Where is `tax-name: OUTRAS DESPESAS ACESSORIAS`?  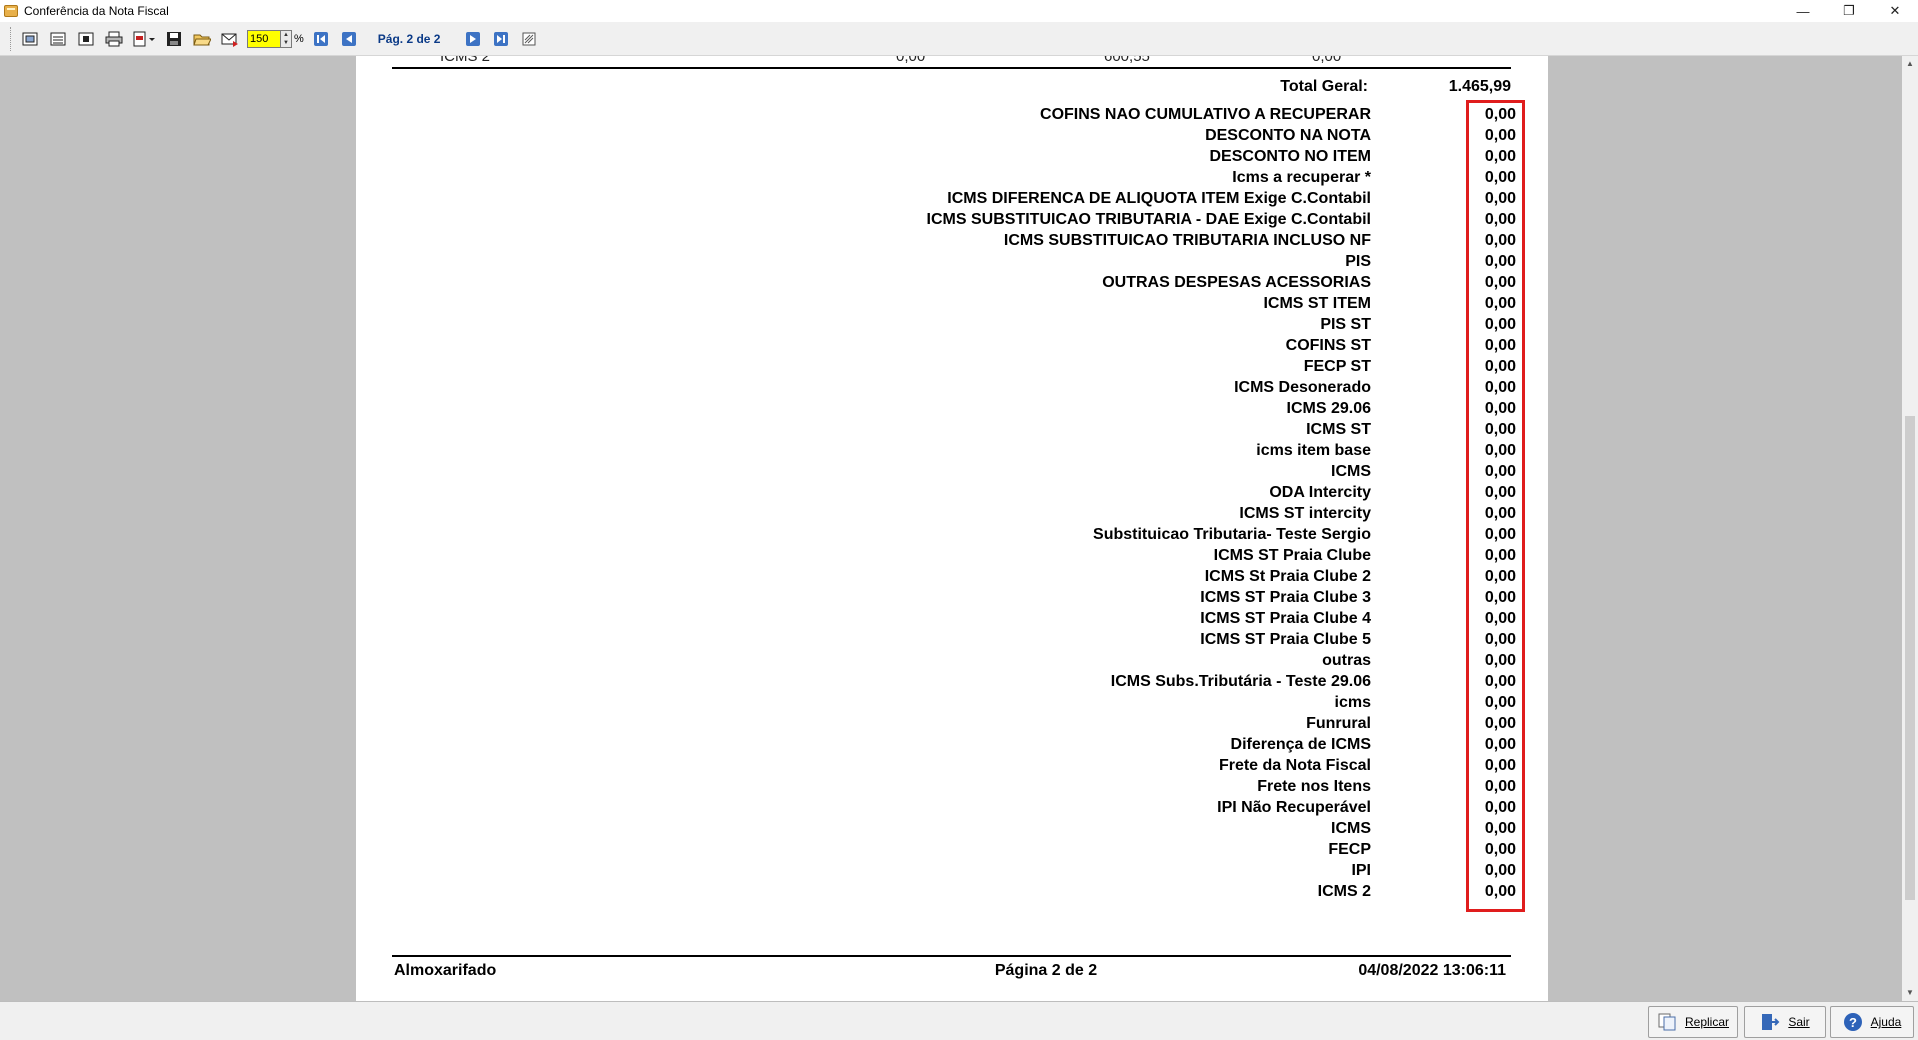
tax-name: OUTRAS DESPESAS ACESSORIAS is located at coordinates (1236, 282).